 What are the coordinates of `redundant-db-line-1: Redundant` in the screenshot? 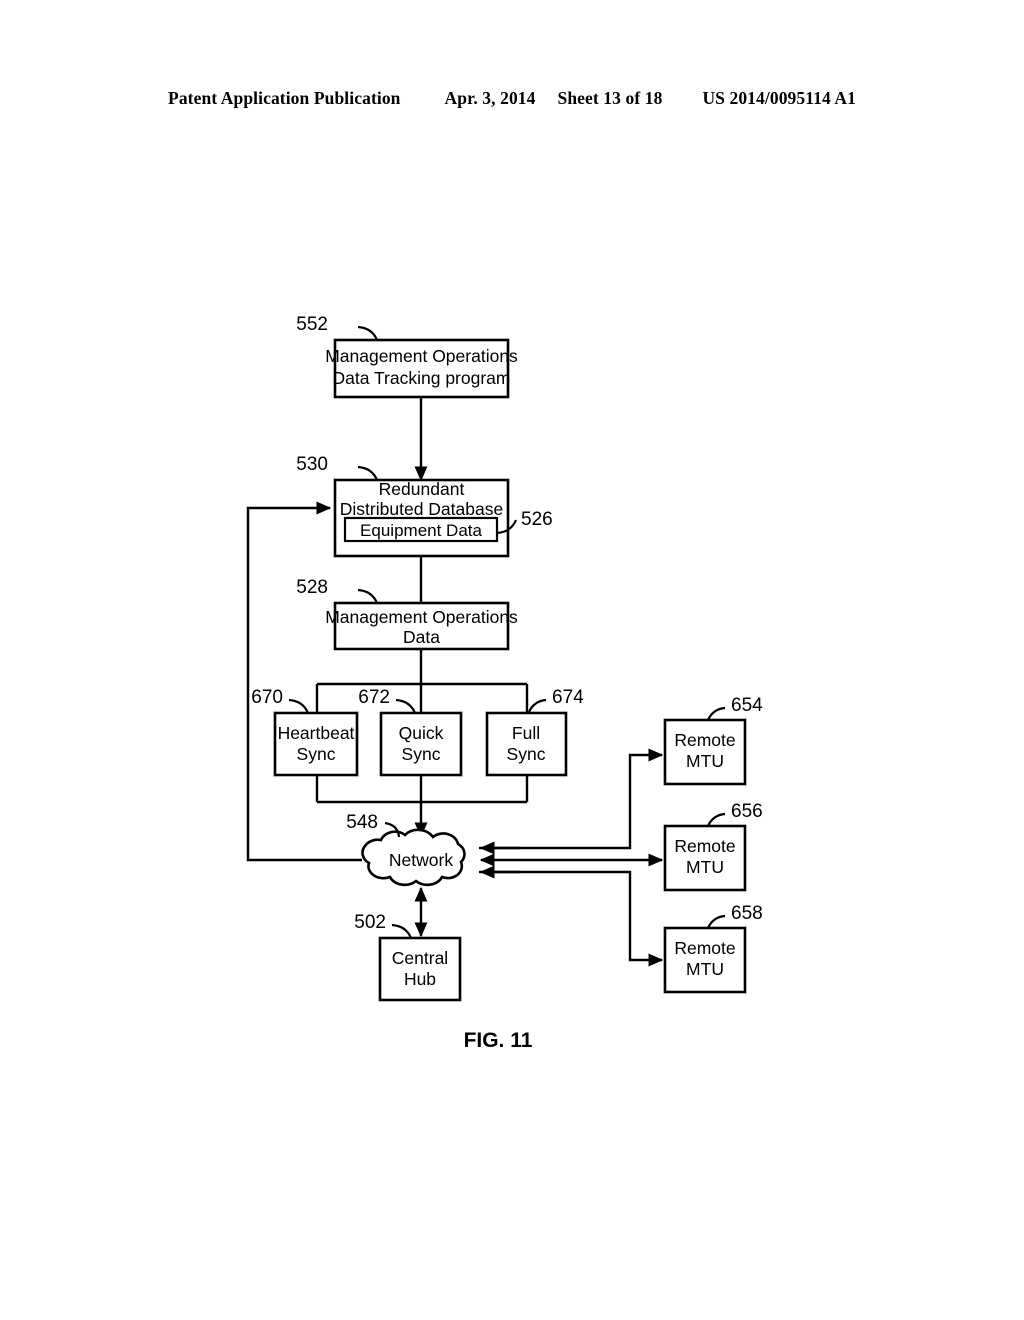 It's located at (422, 489).